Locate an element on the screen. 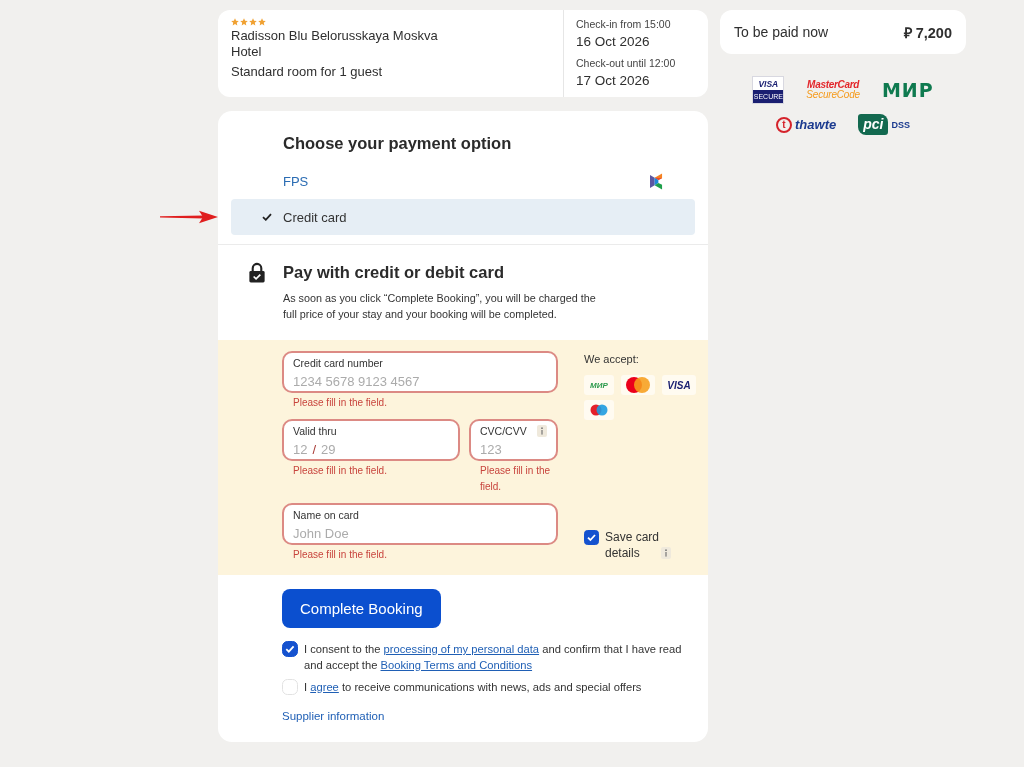 Image resolution: width=1024 pixels, height=767 pixels. text-link: processing of my personal data is located at coordinates (461, 649).